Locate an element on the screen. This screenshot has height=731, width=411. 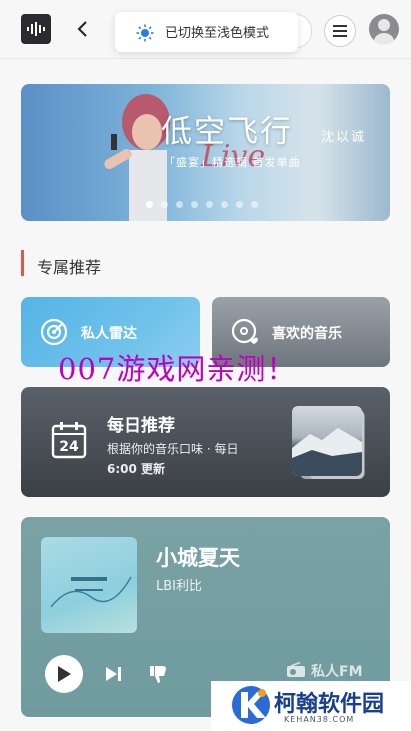
dislike-icon is located at coordinates (158, 674).